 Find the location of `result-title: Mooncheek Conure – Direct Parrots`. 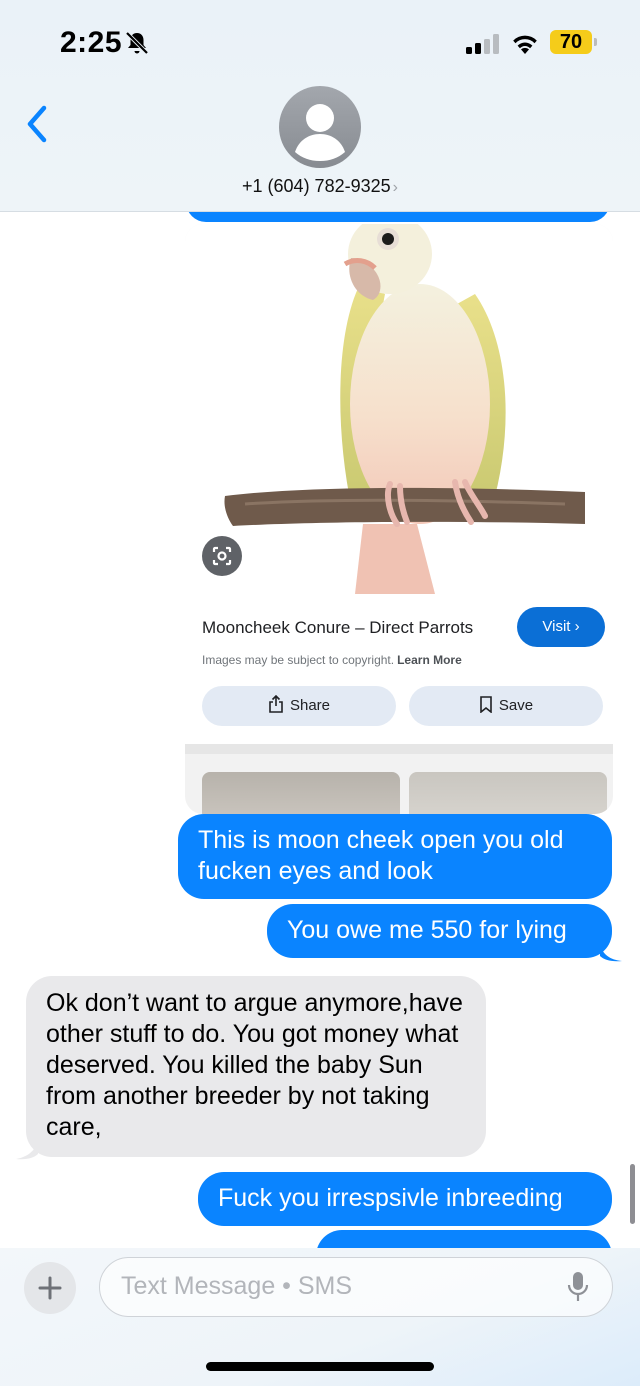

result-title: Mooncheek Conure – Direct Parrots is located at coordinates (337, 628).